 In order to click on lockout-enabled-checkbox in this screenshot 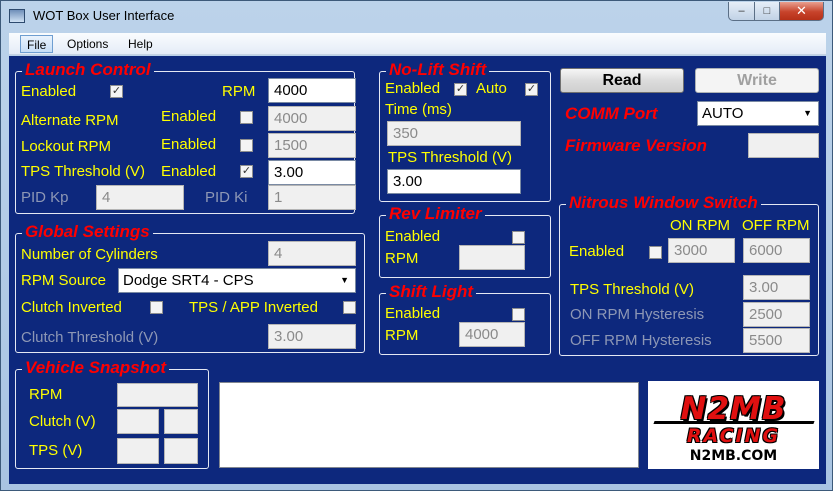, I will do `click(246, 145)`.